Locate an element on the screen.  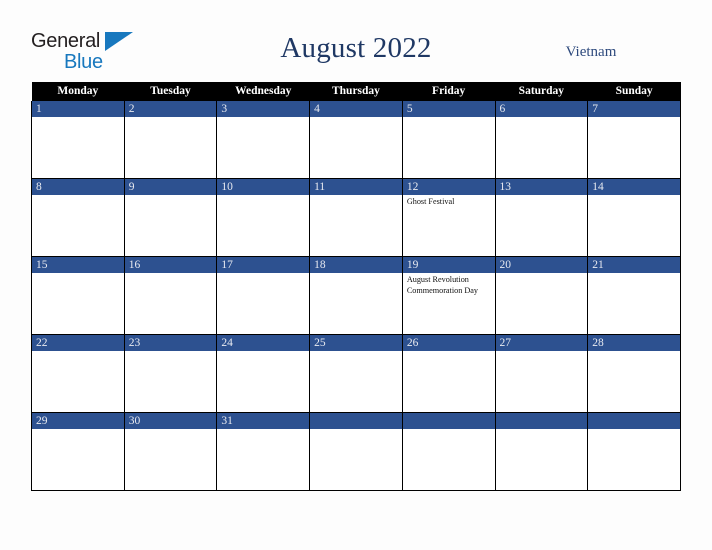
day-number: 1 is located at coordinates (78, 109).